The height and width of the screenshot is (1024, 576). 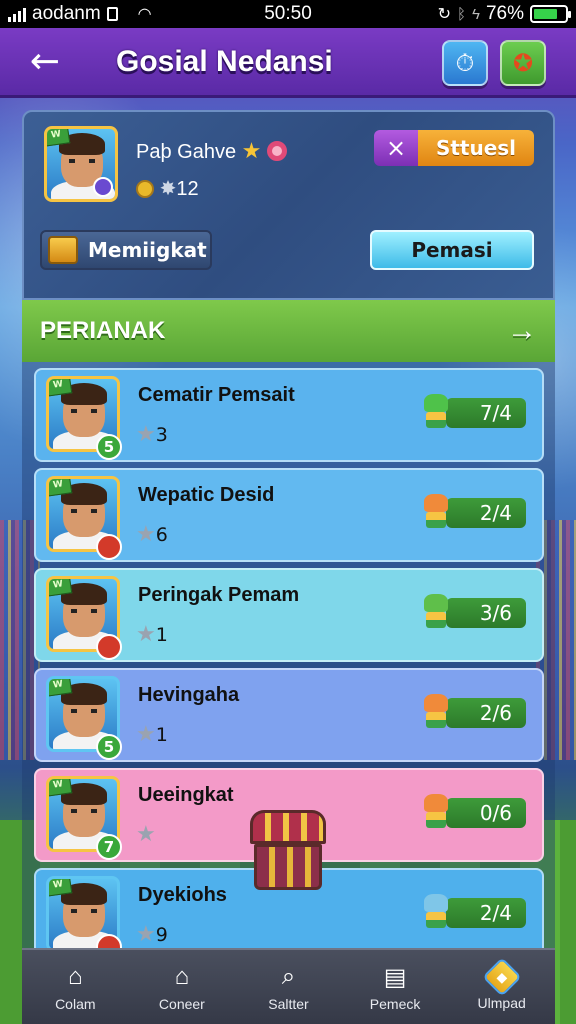 I want to click on battery-percent: 76%, so click(x=504, y=13).